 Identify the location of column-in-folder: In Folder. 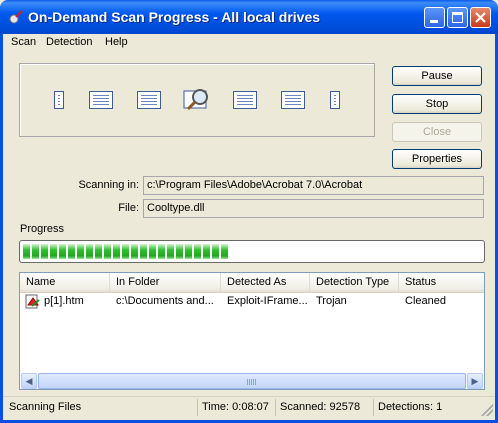
(165, 282).